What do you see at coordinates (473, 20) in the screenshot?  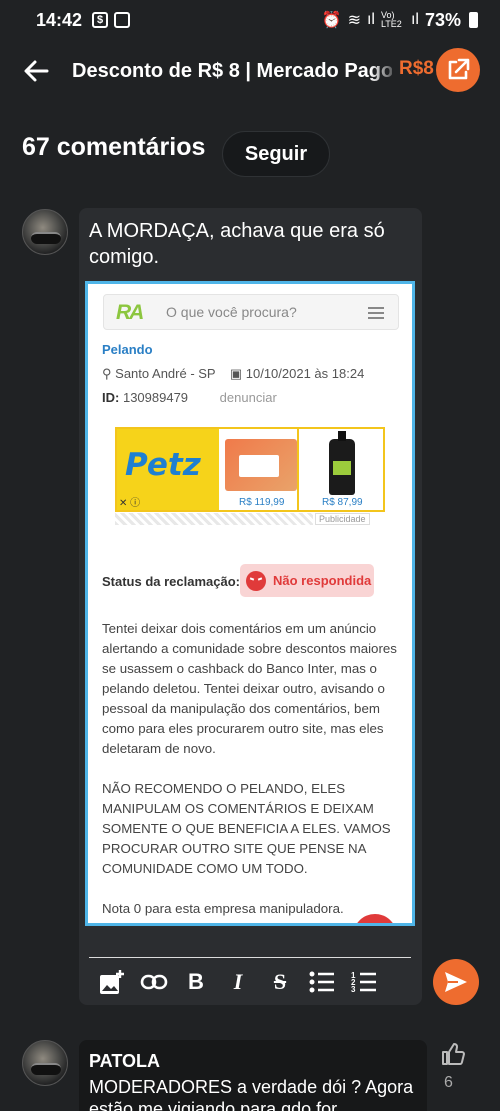 I see `battery-icon` at bounding box center [473, 20].